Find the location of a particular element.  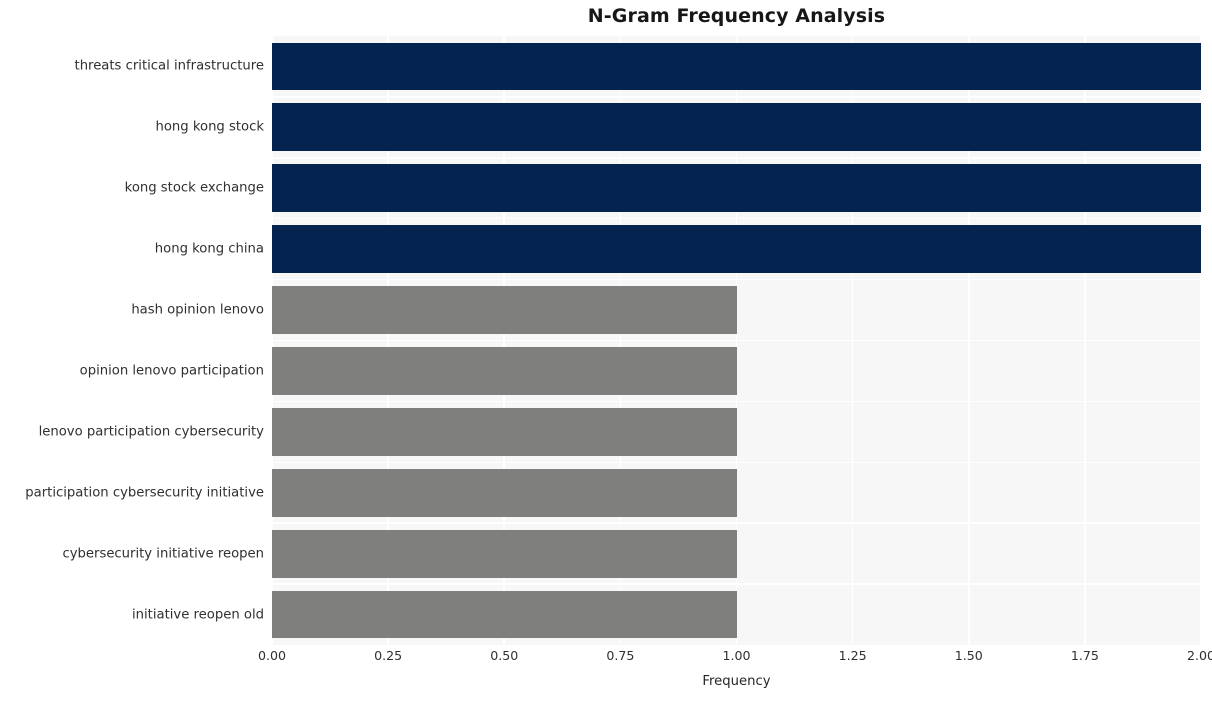

x-axis-tick-labels: 0.00 0.25 0.50 0.75 1.00 1.25 1.50 1.75 2.00 is located at coordinates (735, 659).